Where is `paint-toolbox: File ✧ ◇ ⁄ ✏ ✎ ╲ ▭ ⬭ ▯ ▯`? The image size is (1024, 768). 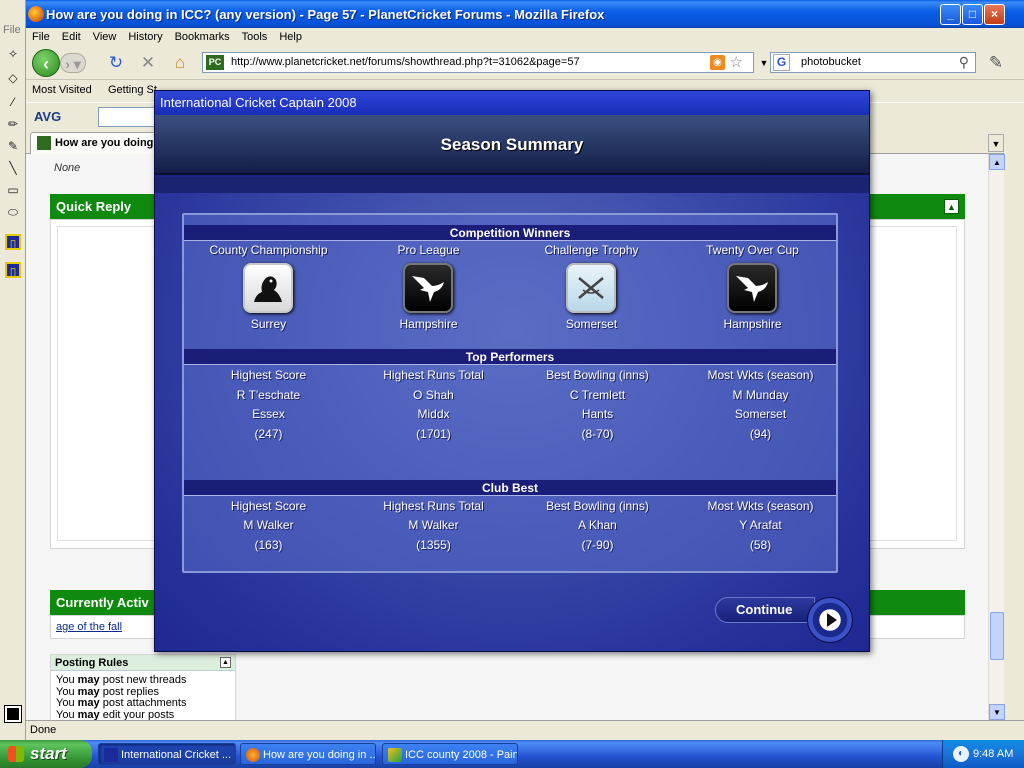
paint-toolbox: File ✧ ◇ ⁄ ✏ ✎ ╲ ▭ ⬭ ▯ ▯ is located at coordinates (13, 370).